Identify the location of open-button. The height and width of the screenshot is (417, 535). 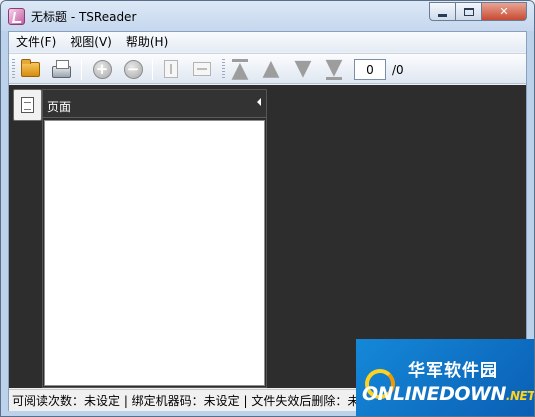
(30, 69).